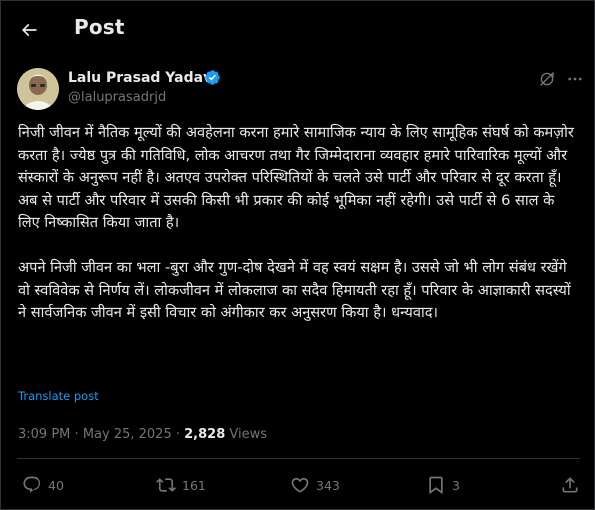  What do you see at coordinates (212, 77) in the screenshot?
I see `verified-badge-icon` at bounding box center [212, 77].